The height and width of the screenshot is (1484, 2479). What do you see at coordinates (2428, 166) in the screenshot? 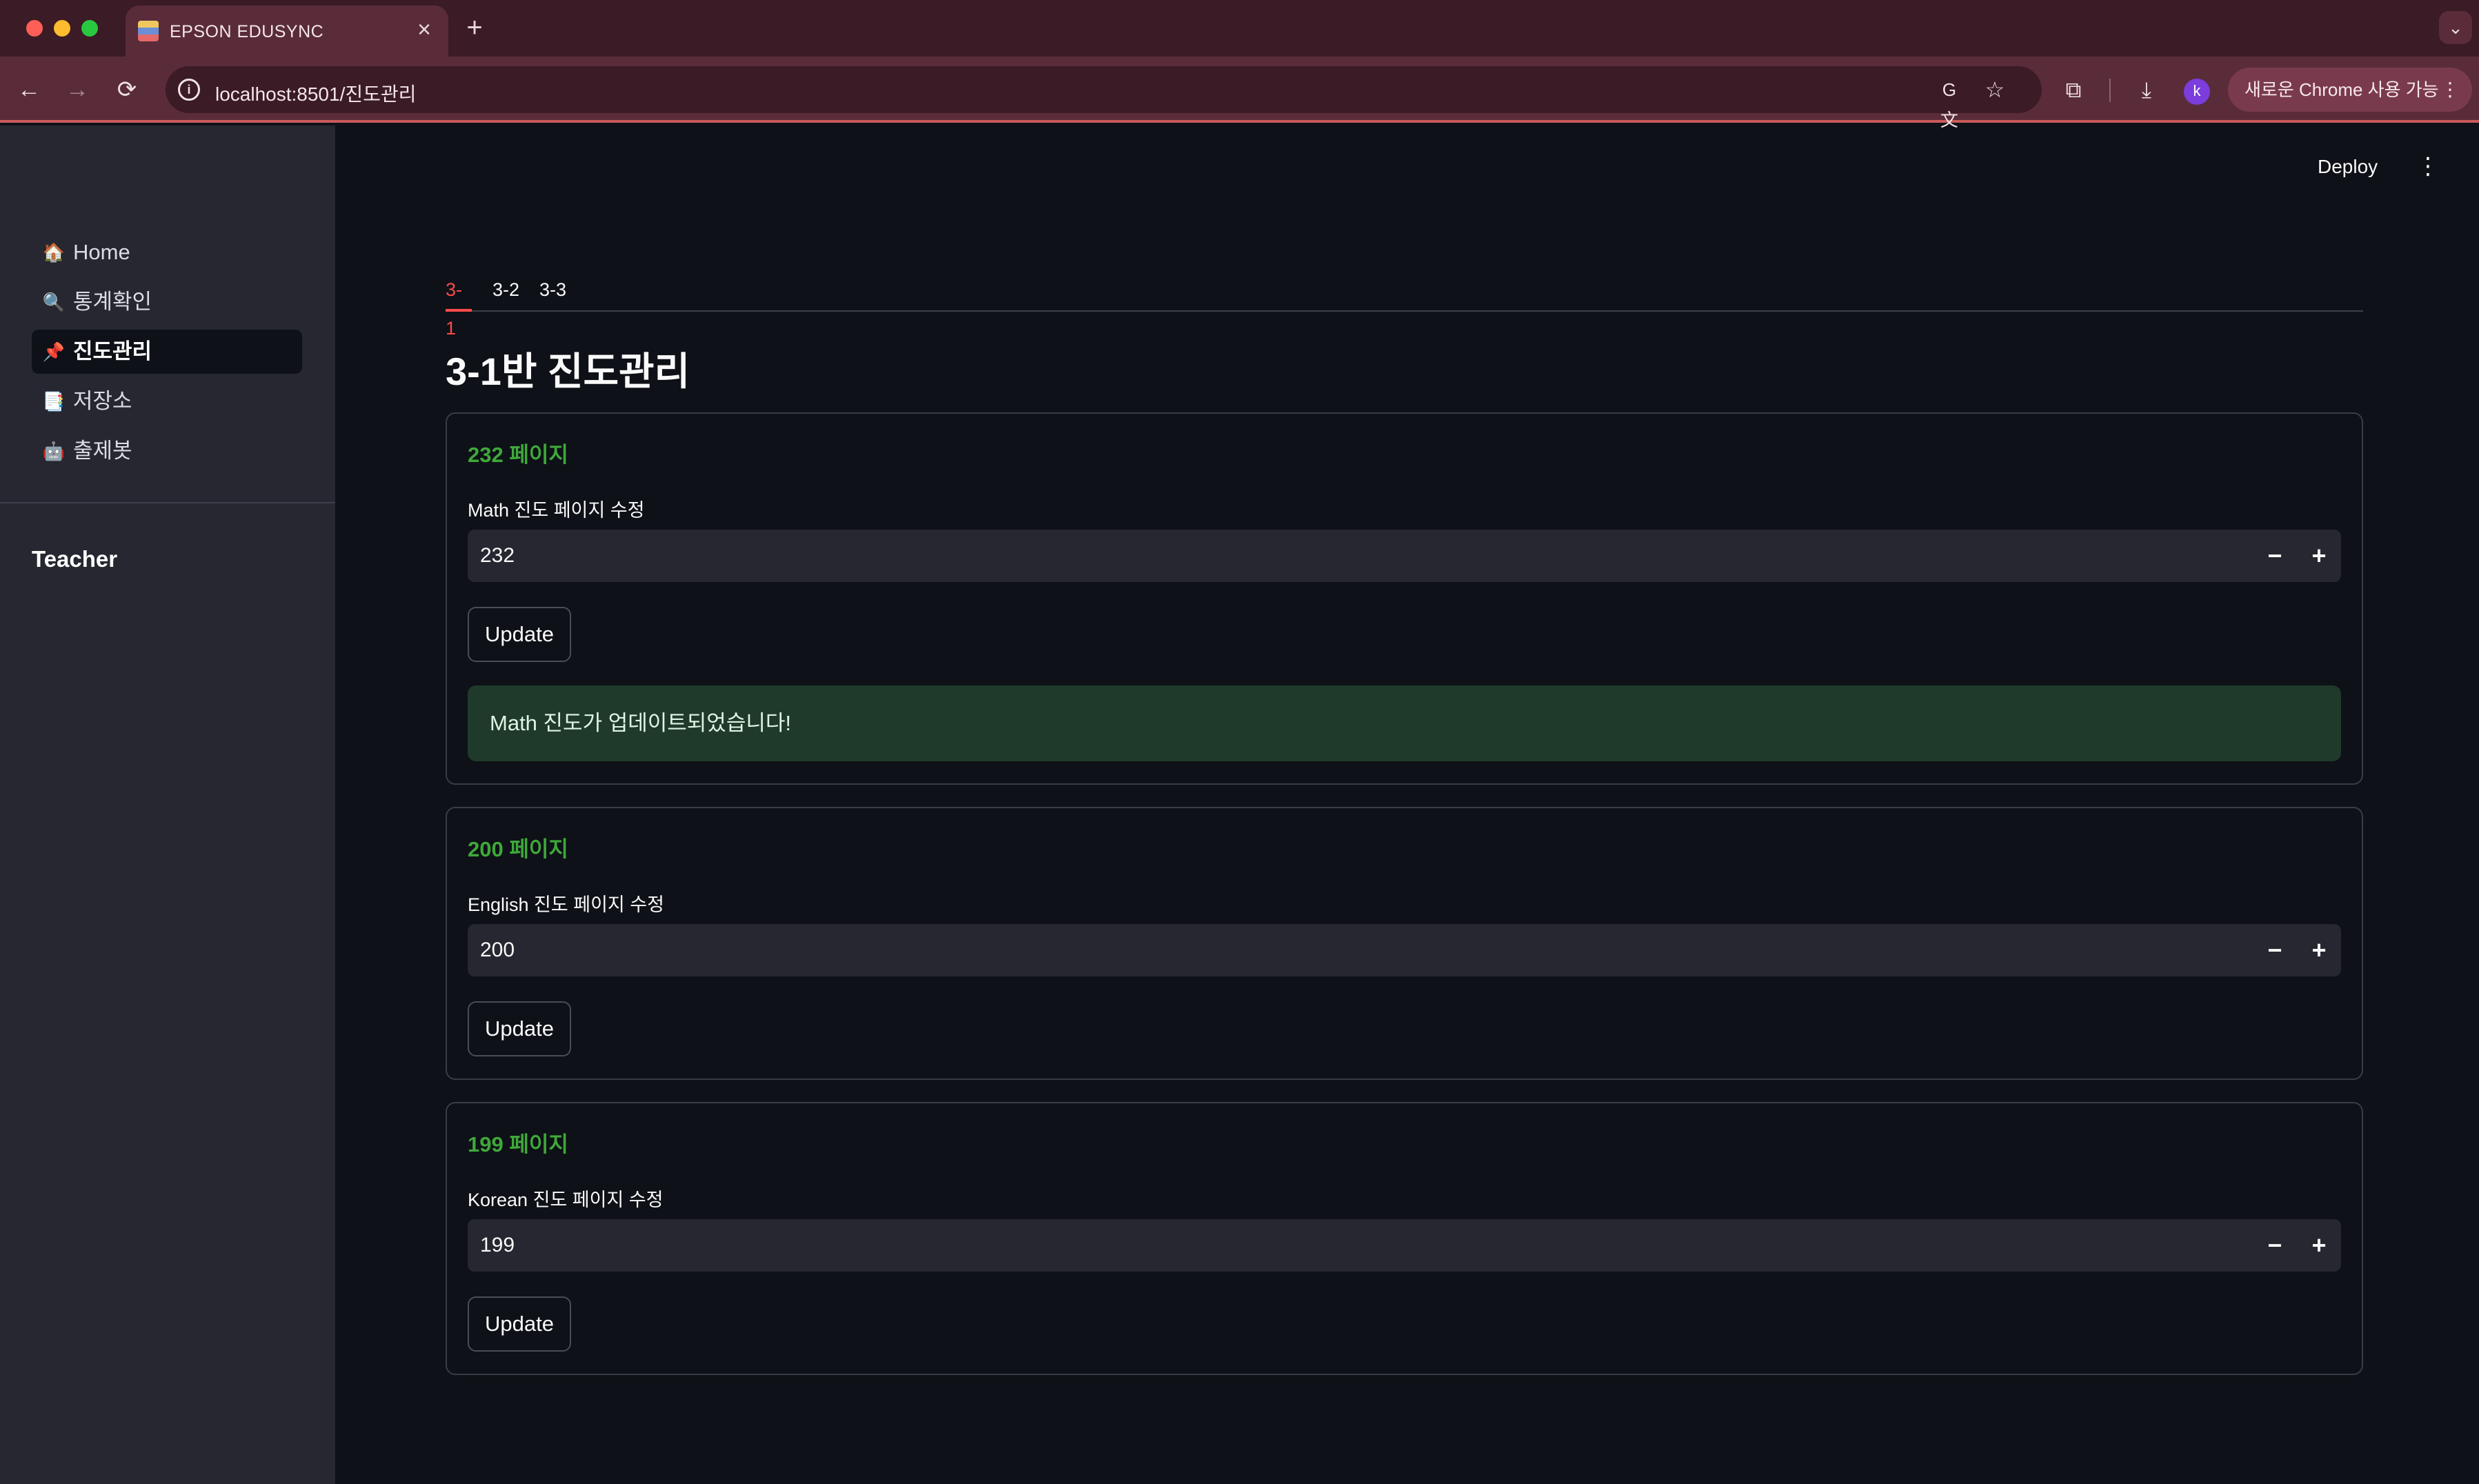
I see `main-menu-icon: ⋮` at bounding box center [2428, 166].